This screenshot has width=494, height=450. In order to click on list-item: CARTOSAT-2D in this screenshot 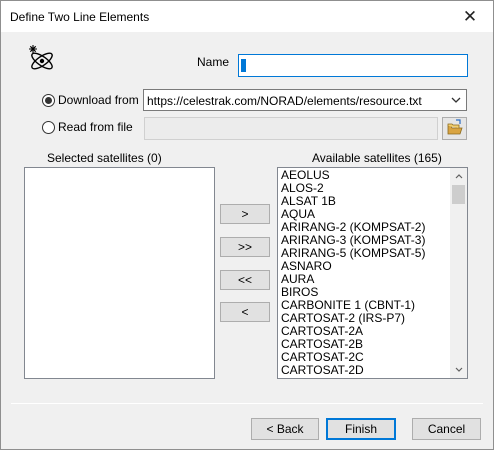, I will do `click(365, 370)`.